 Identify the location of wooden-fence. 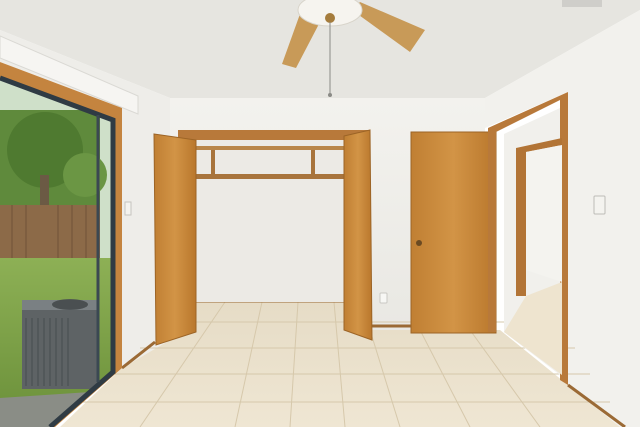
(50, 235).